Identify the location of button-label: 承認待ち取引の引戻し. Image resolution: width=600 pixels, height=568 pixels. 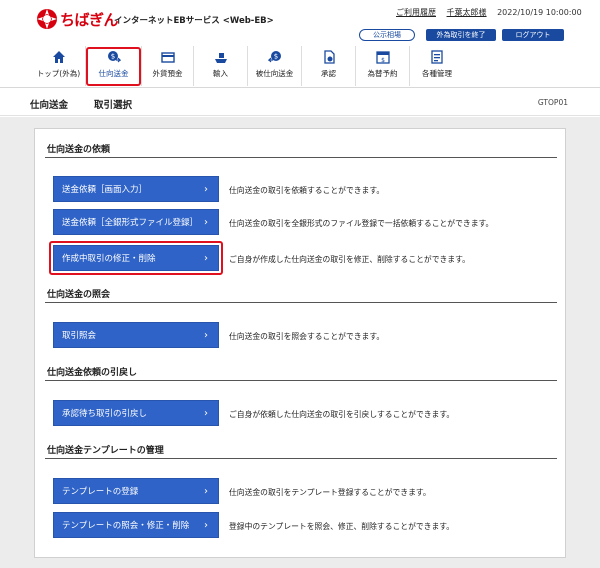
(105, 414).